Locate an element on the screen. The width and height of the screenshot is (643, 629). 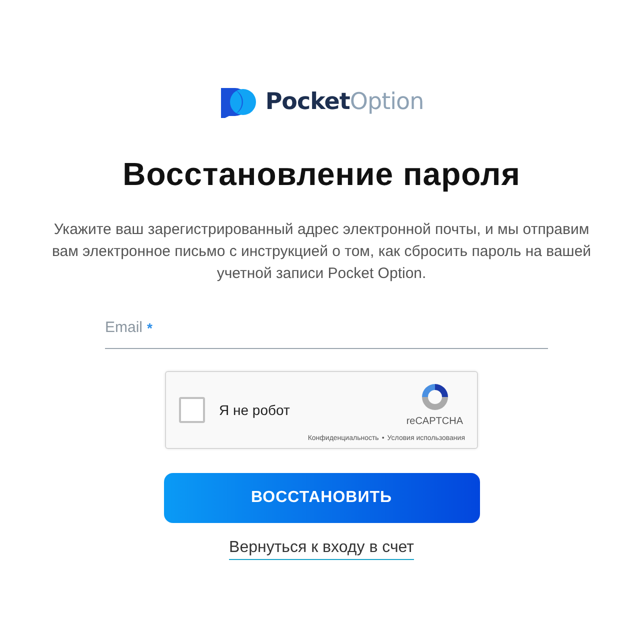
recaptcha-label: reCAPTCHA is located at coordinates (434, 421).